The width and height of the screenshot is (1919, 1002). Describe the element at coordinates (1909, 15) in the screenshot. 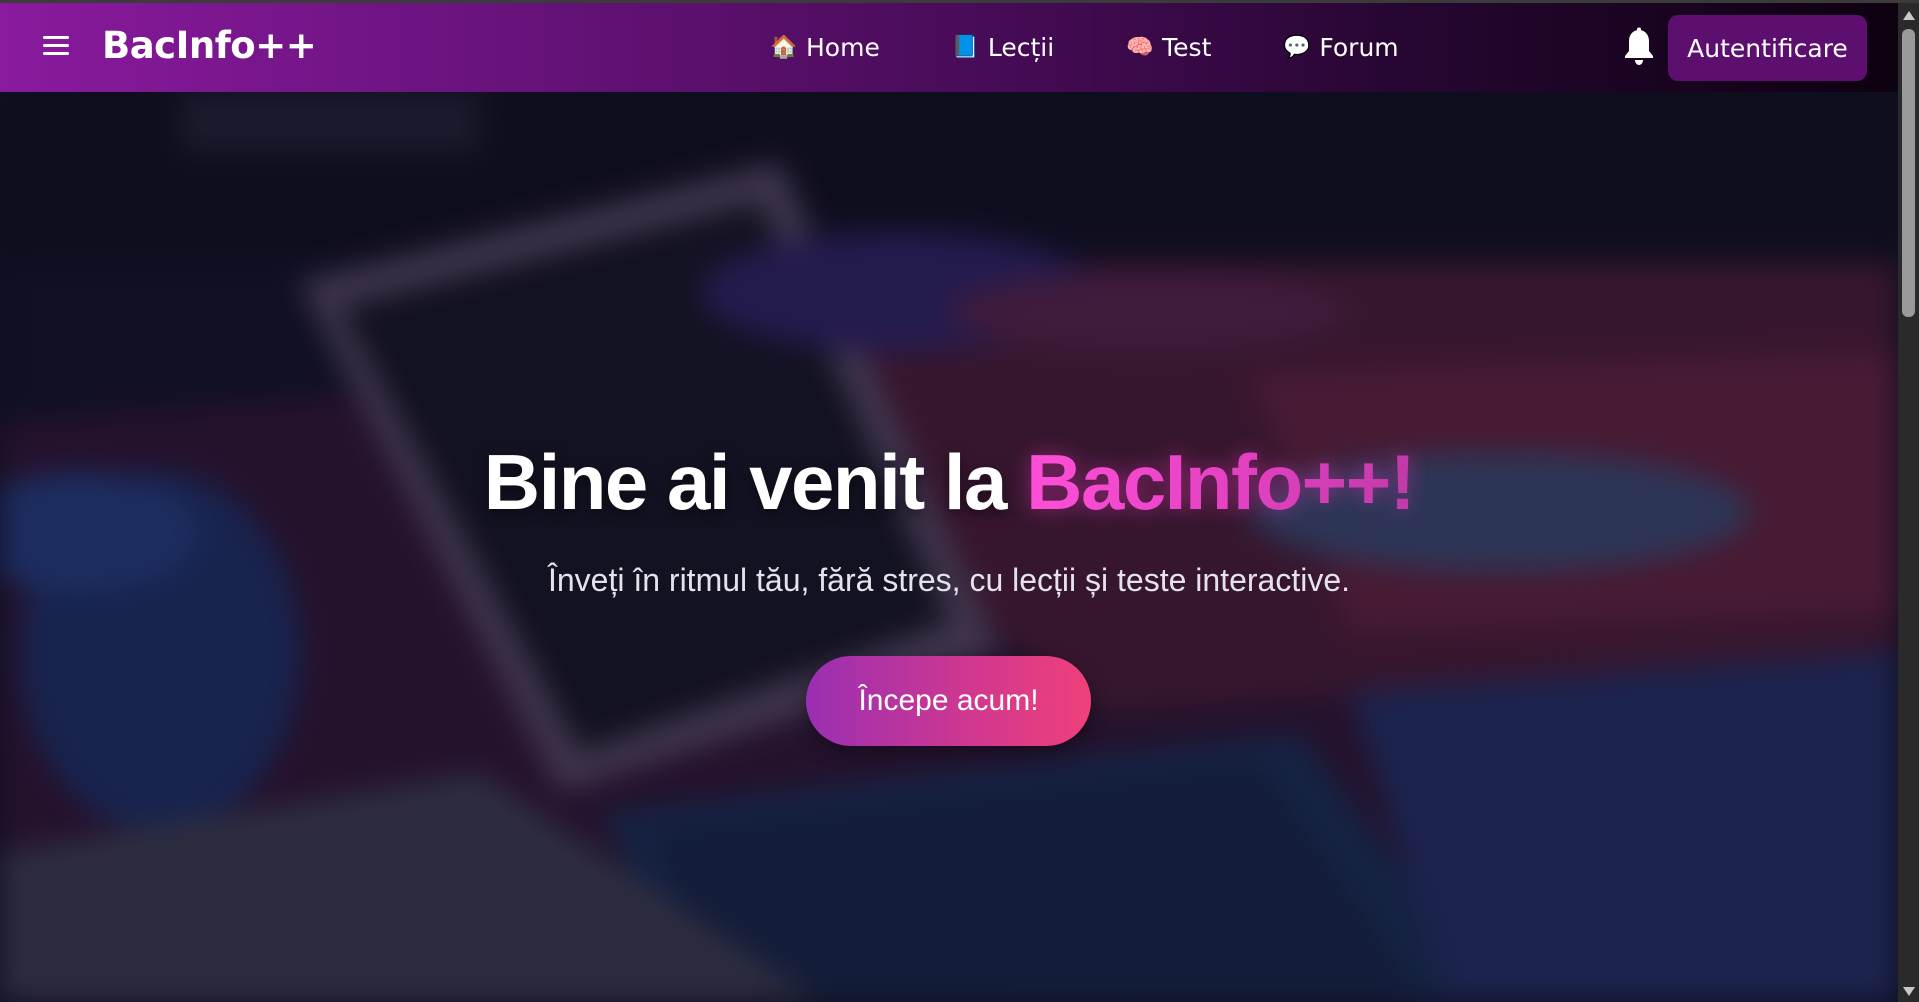

I see `scroll-up-arrow-icon` at that location.